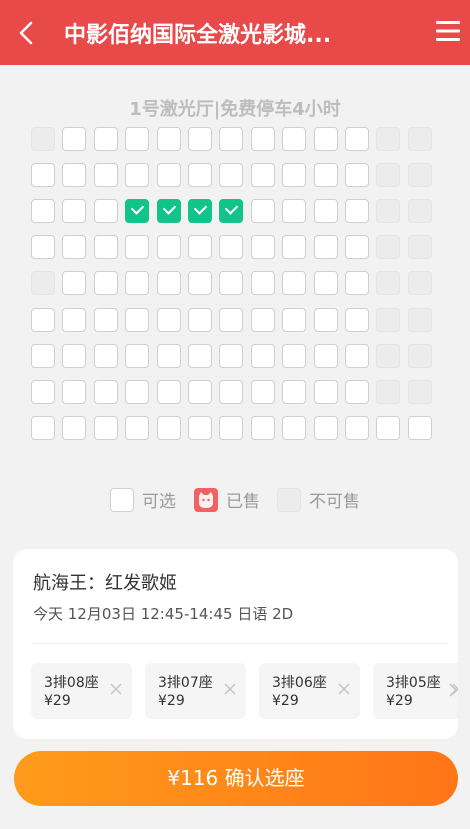  I want to click on selected-seat-chip: 3排08座 ¥29, so click(81, 691).